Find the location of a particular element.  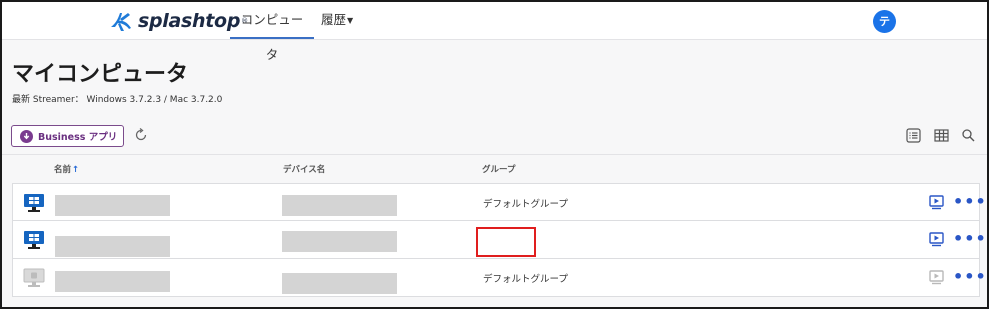

tab-history: 履歴▼ is located at coordinates (337, 20).